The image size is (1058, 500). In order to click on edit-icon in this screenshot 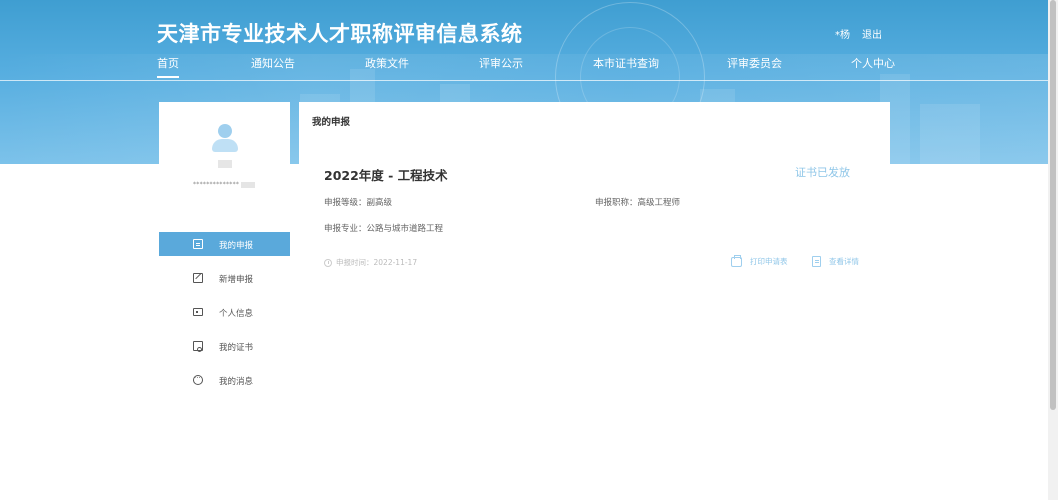, I will do `click(198, 278)`.